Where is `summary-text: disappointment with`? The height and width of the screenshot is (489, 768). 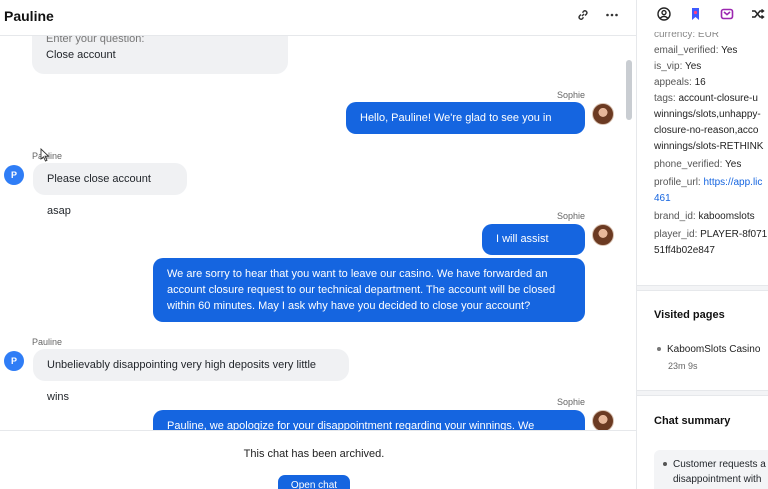
summary-text: disappointment with is located at coordinates (717, 479).